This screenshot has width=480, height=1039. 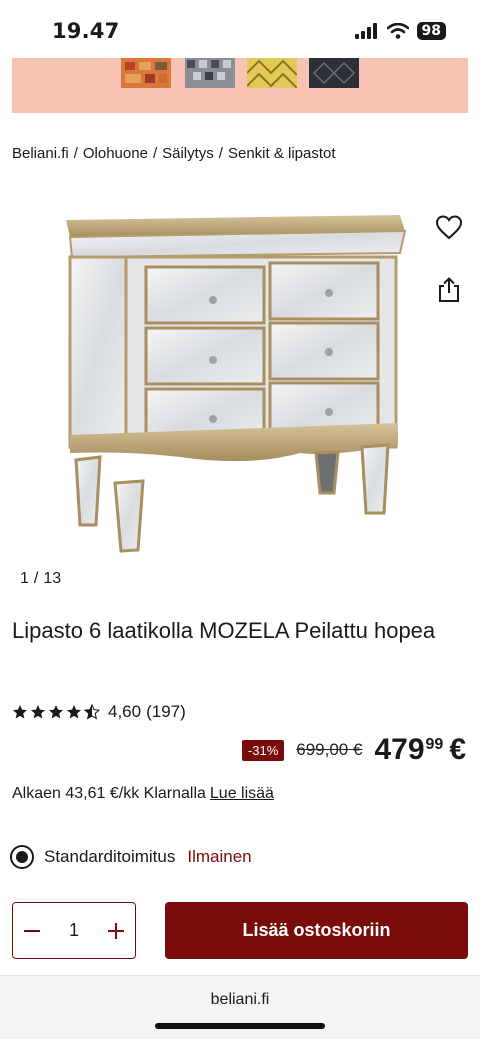 What do you see at coordinates (457, 749) in the screenshot?
I see `price-currency: €` at bounding box center [457, 749].